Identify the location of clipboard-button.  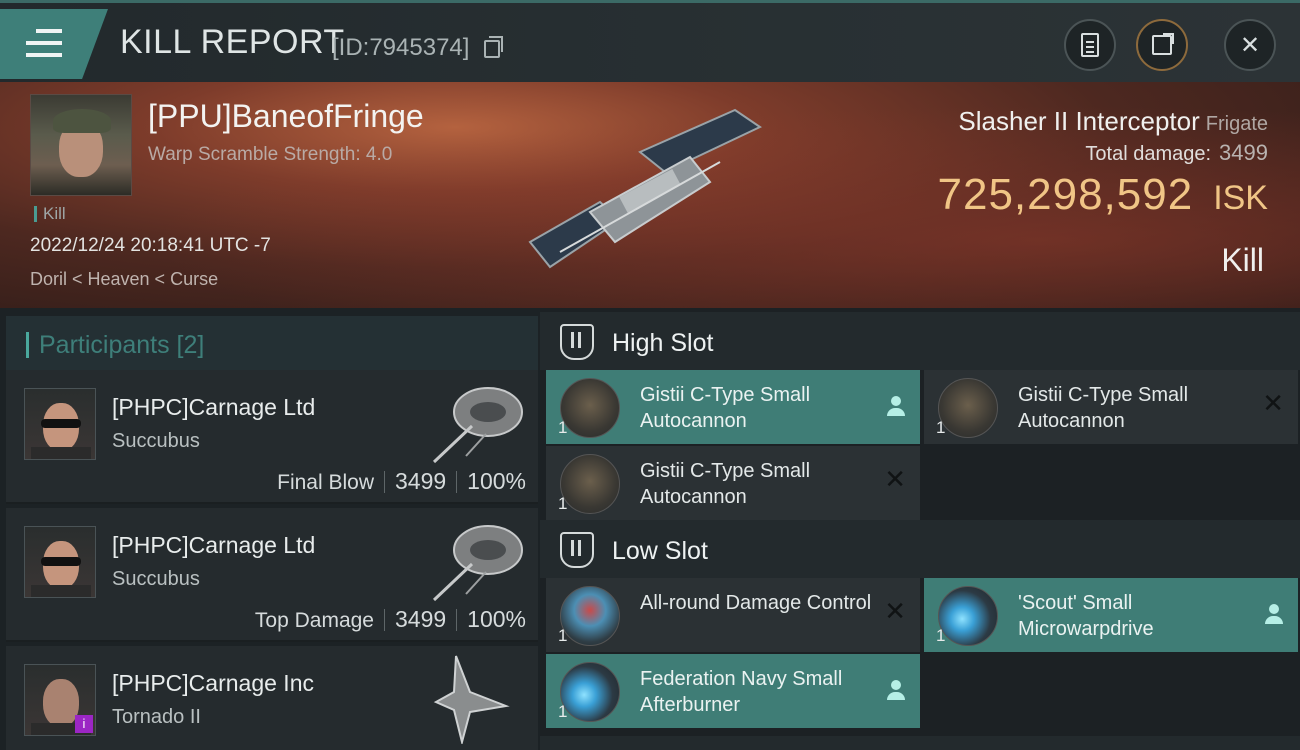
(1090, 45).